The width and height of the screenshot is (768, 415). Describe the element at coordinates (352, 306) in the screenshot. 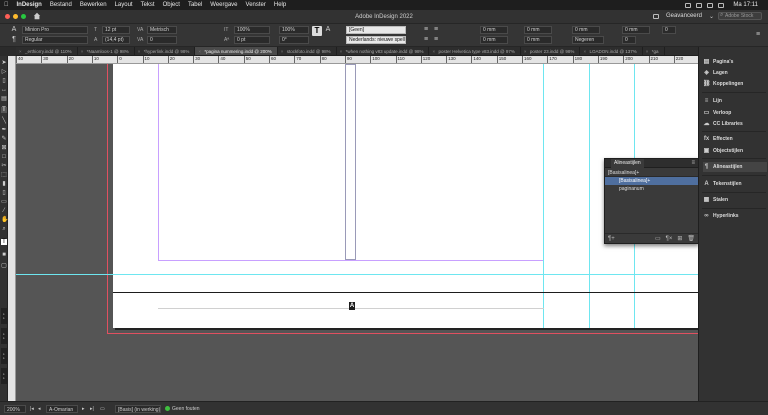

I see `page-number-marker: A` at that location.